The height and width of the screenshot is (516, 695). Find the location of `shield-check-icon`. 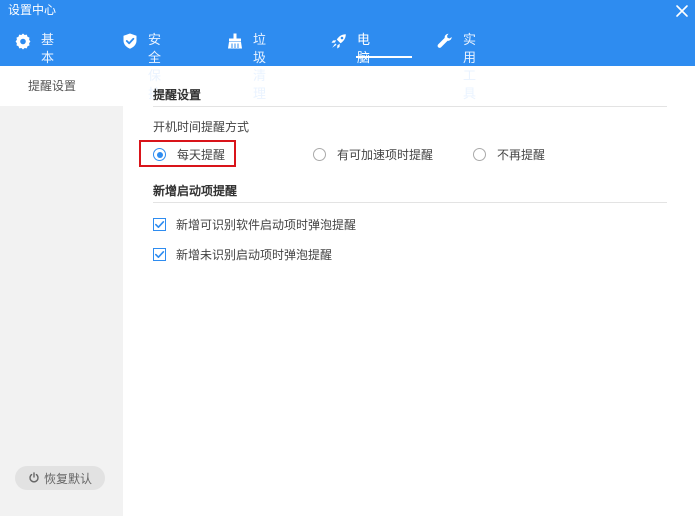

shield-check-icon is located at coordinates (130, 41).